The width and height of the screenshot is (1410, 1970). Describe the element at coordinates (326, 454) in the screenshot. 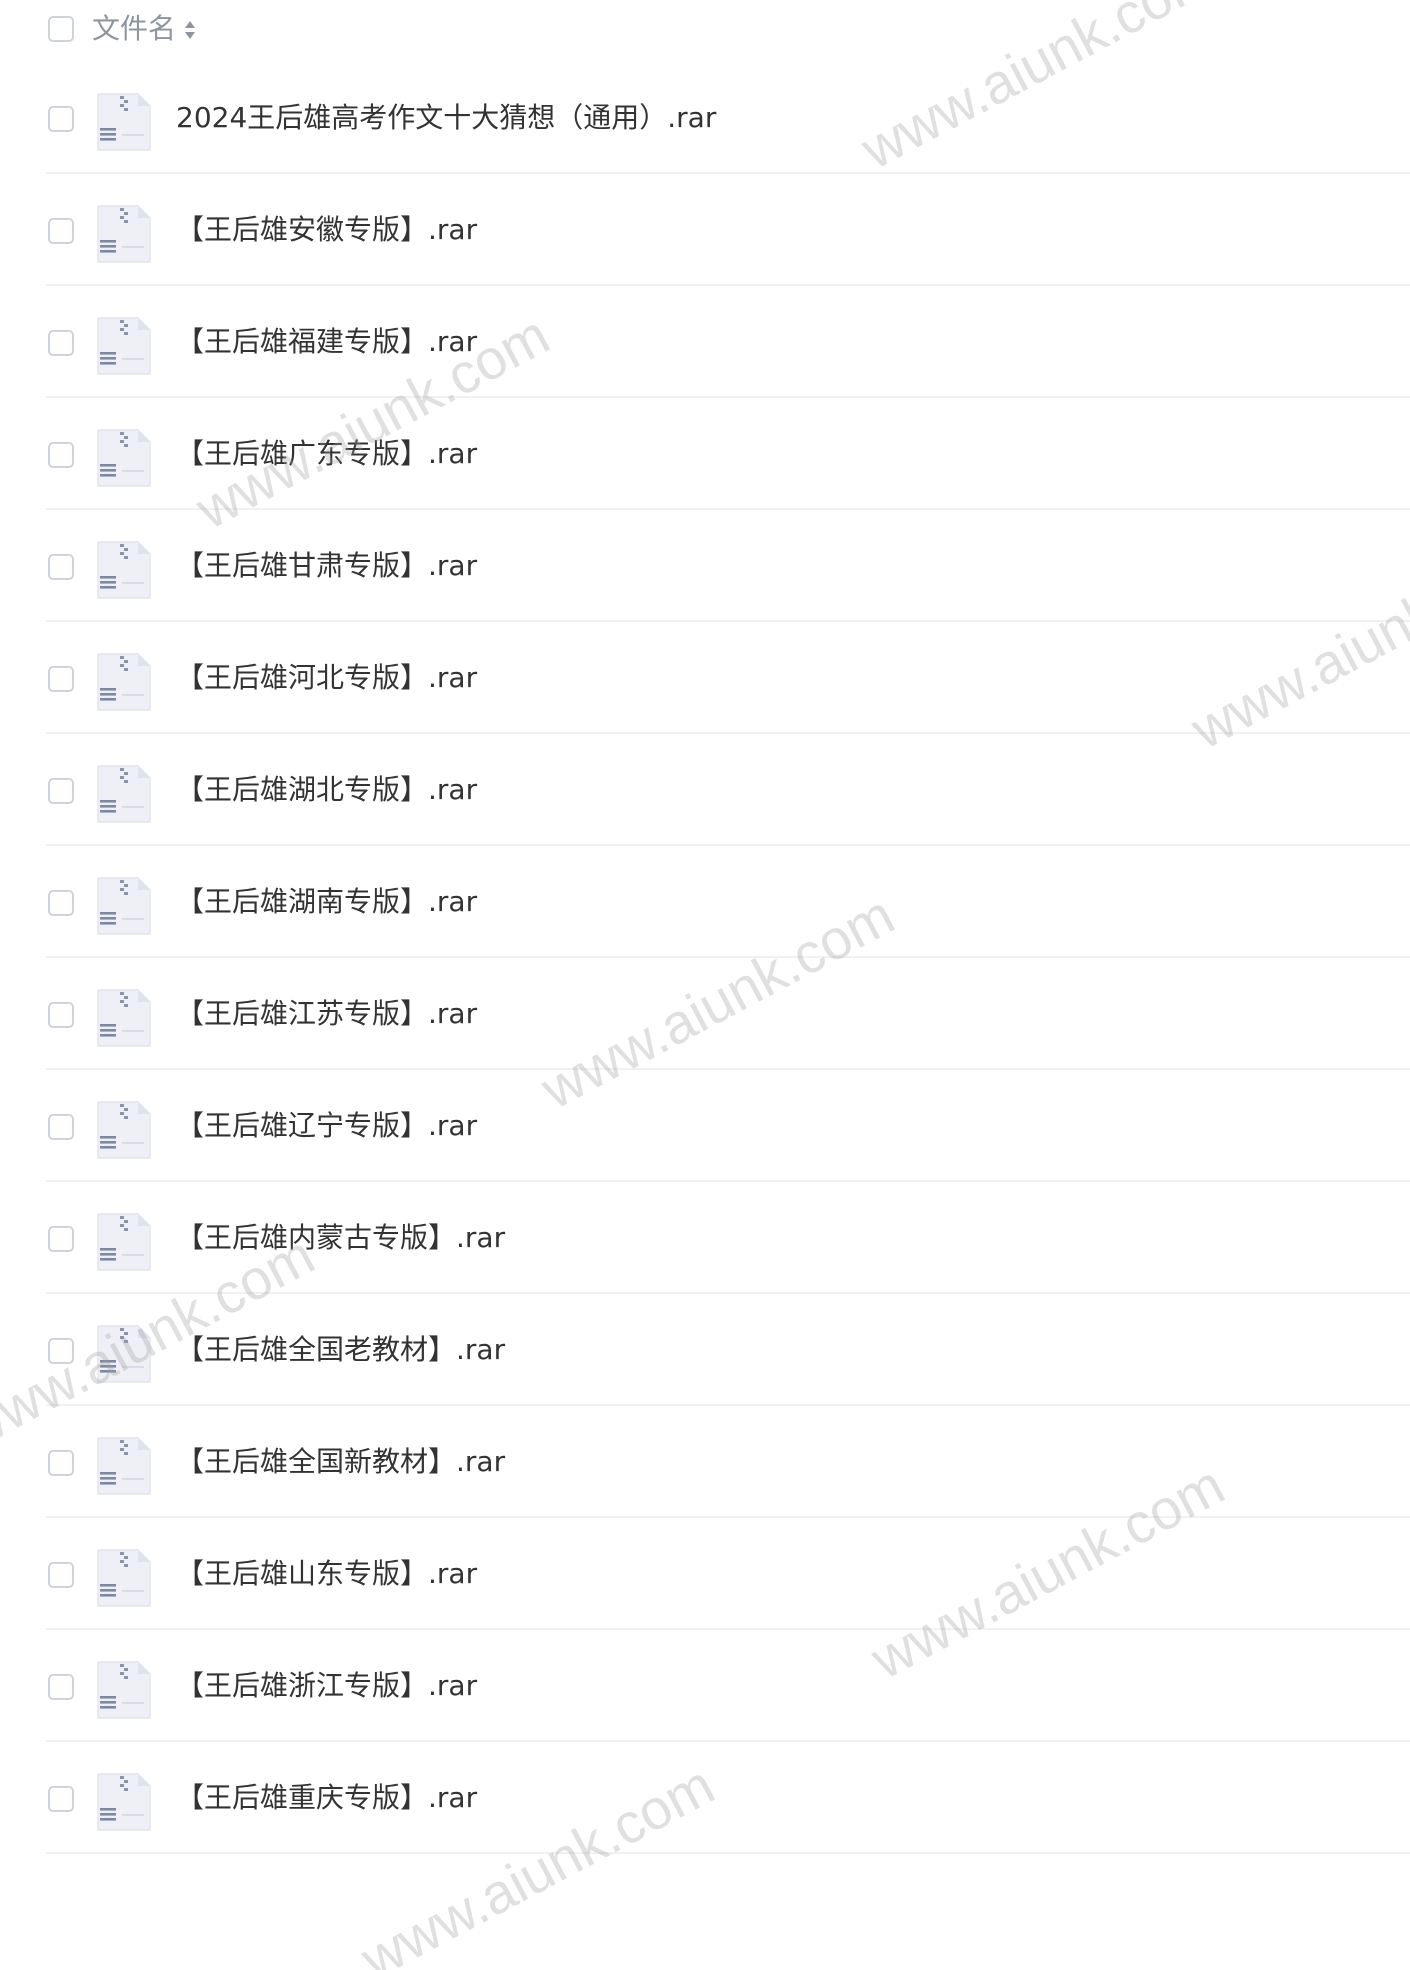

I see `file-name: 【王后雄广东专版】.rar` at that location.